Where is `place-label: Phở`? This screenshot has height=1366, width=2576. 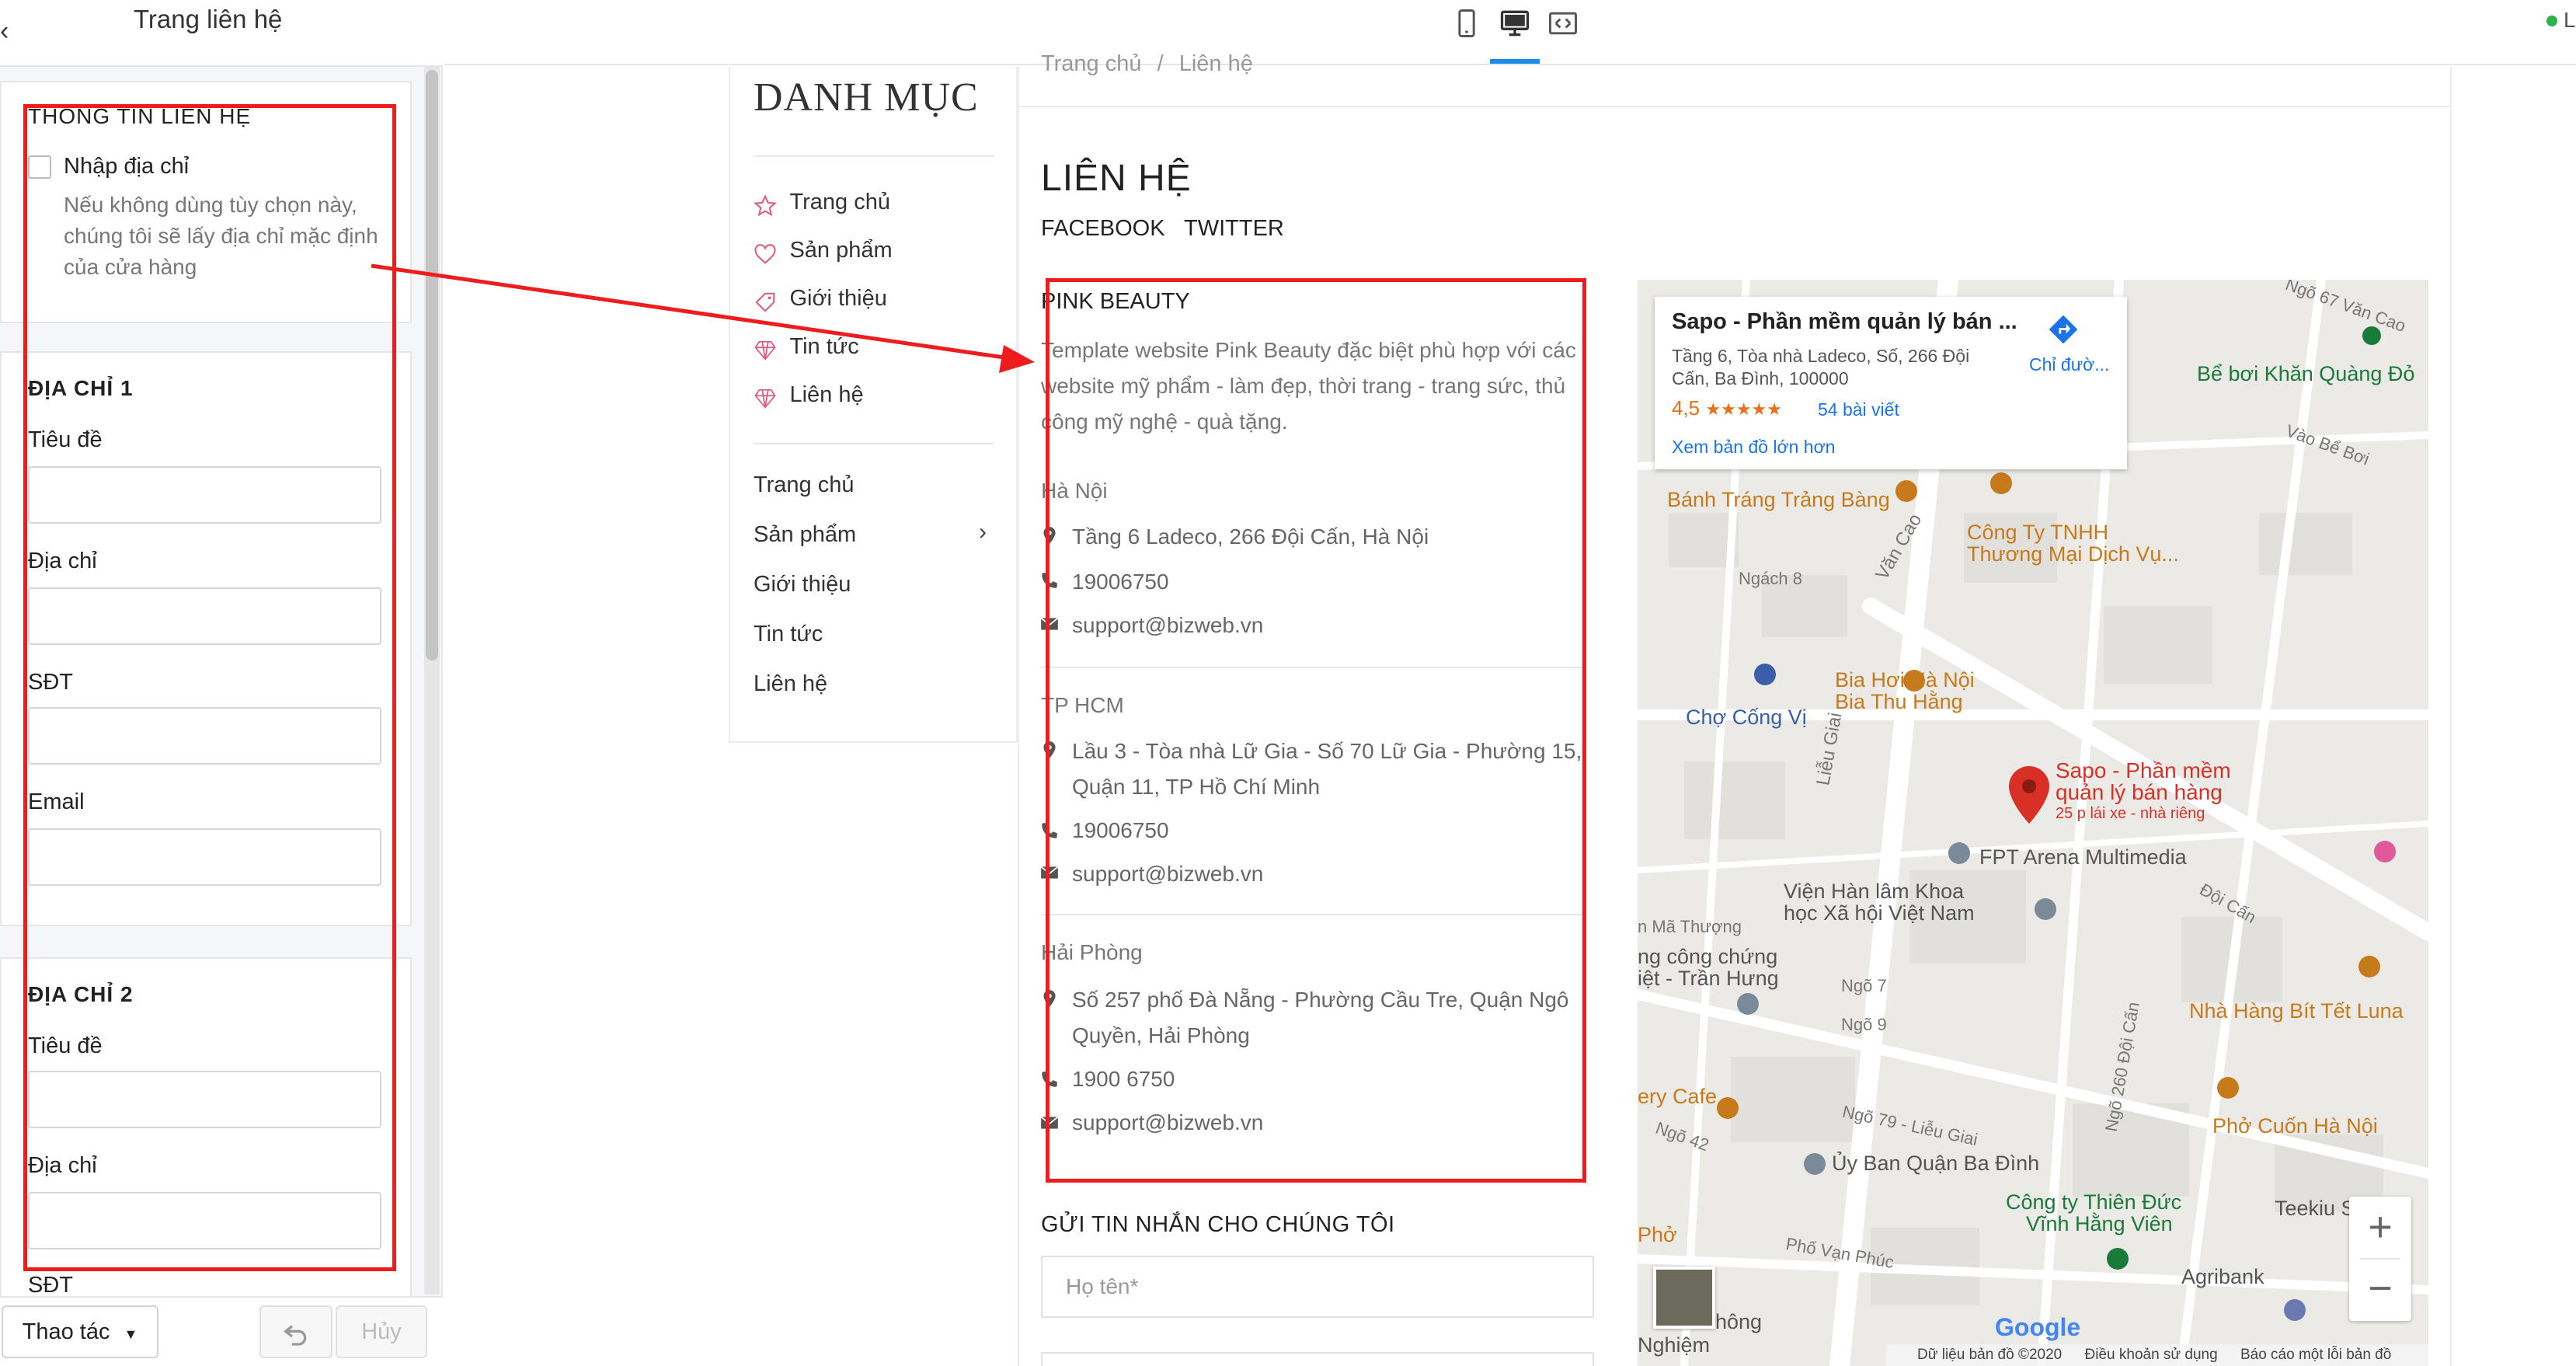 place-label: Phở is located at coordinates (1657, 1235).